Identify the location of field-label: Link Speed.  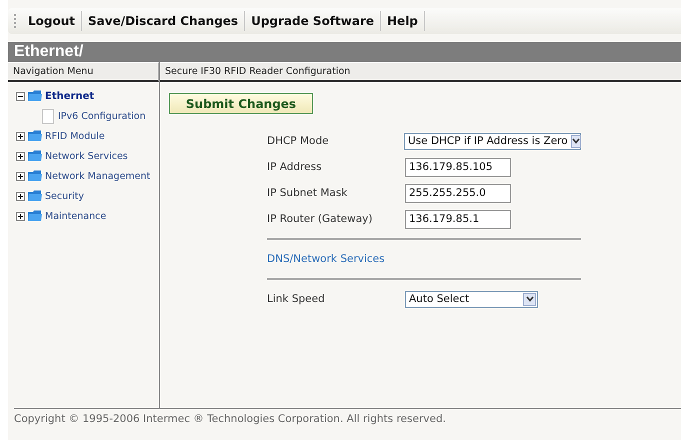
(296, 299).